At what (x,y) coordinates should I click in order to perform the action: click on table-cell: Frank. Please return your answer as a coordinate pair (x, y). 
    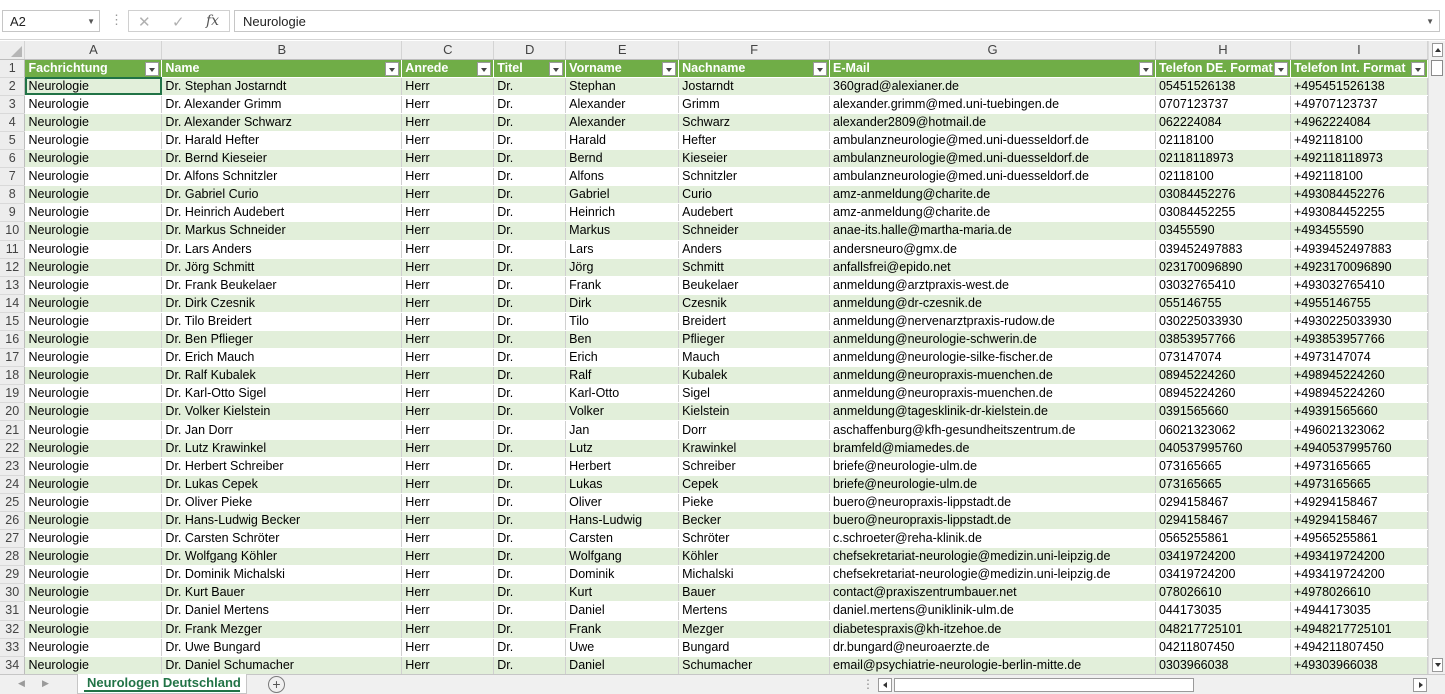
    Looking at the image, I should click on (622, 629).